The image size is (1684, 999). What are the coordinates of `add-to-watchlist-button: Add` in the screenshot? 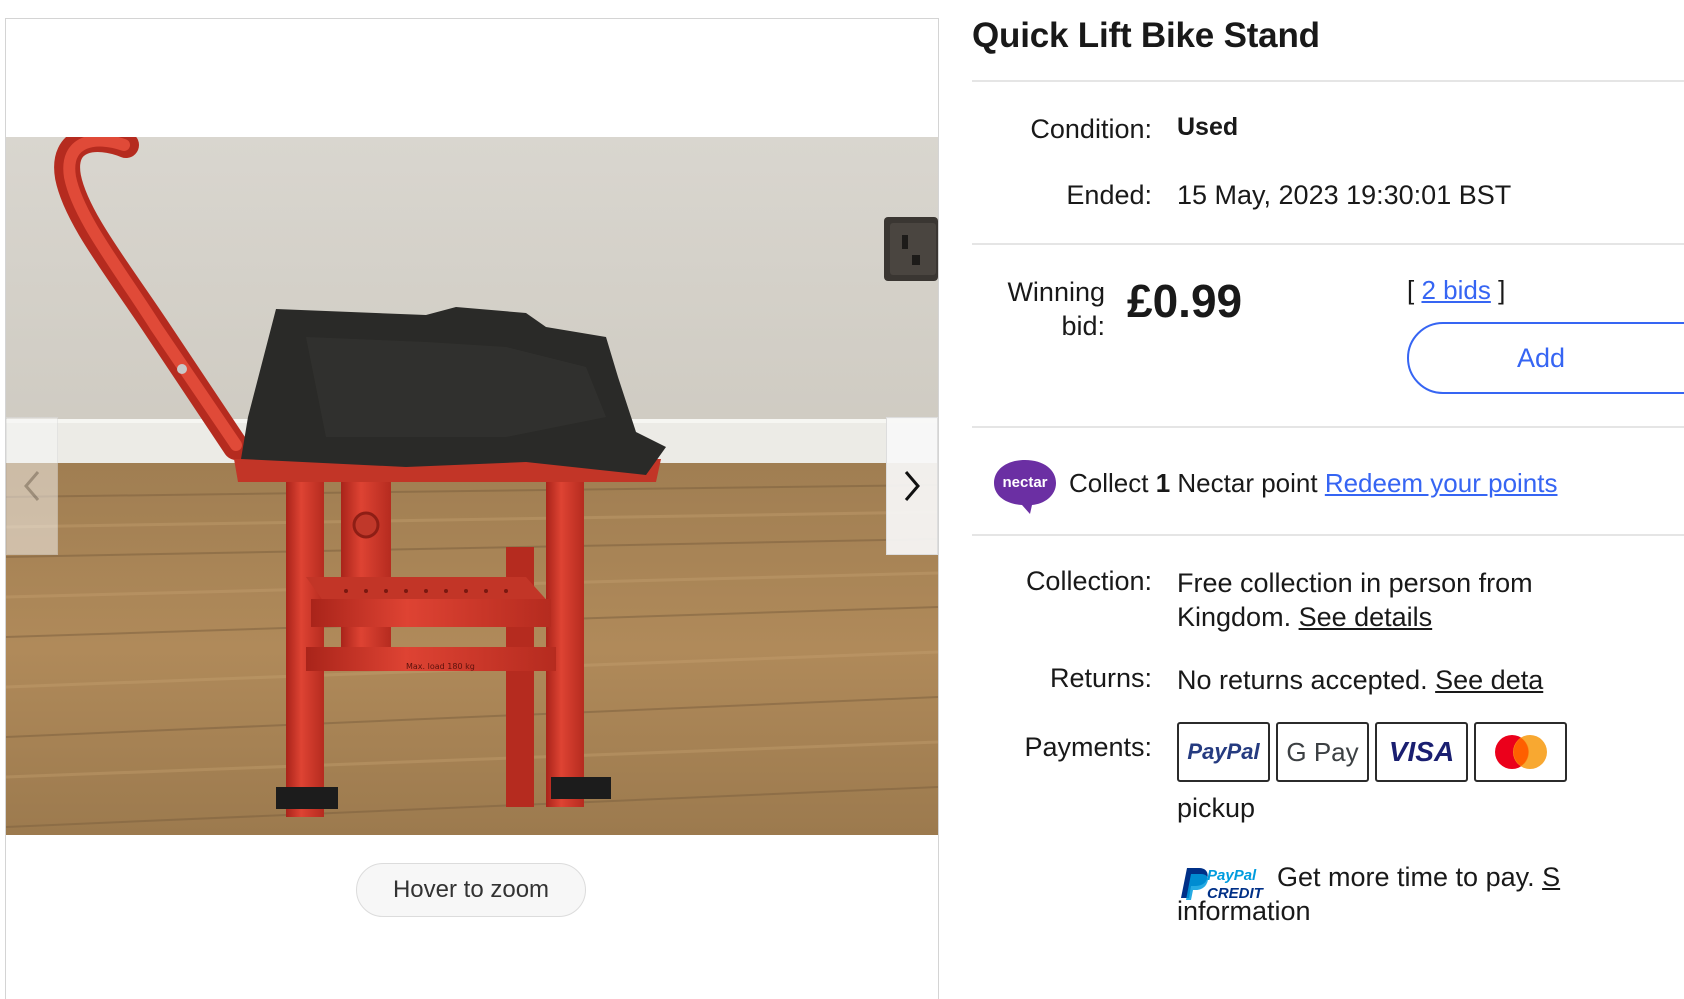 It's located at (1545, 358).